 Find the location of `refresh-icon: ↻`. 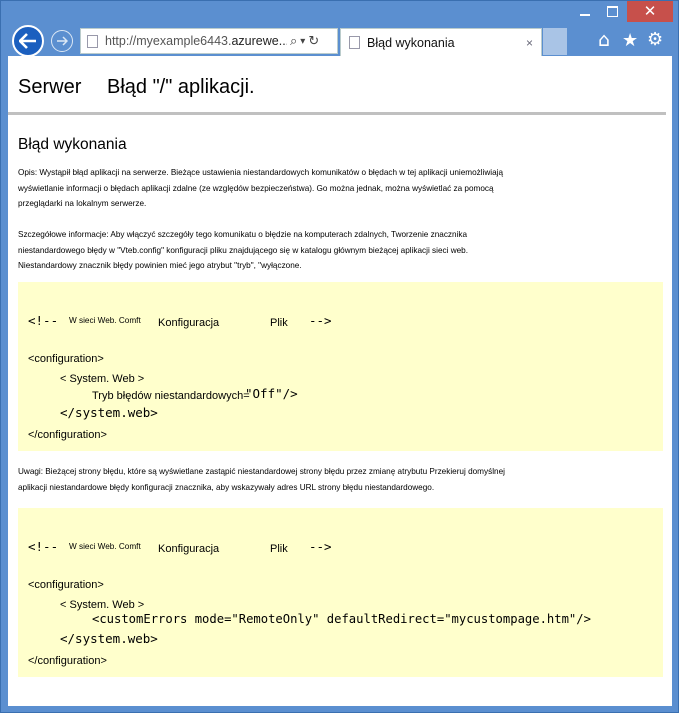

refresh-icon: ↻ is located at coordinates (313, 41).